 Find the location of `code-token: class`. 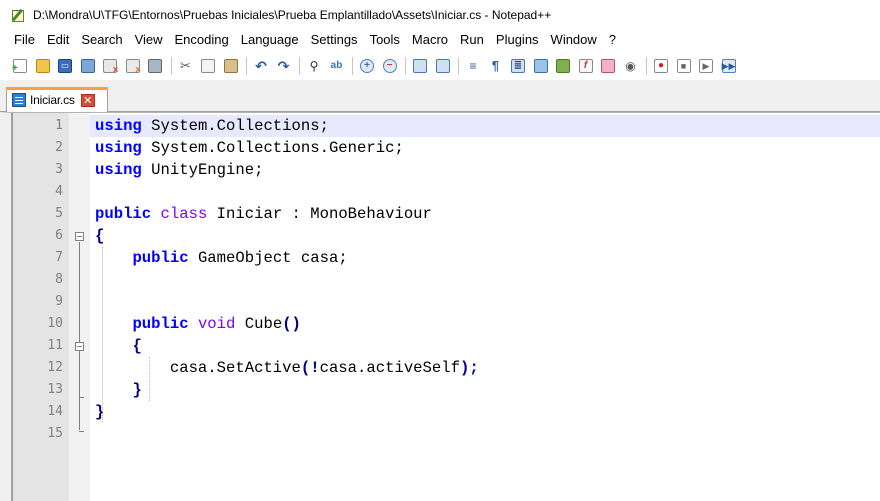

code-token: class is located at coordinates (184, 214).